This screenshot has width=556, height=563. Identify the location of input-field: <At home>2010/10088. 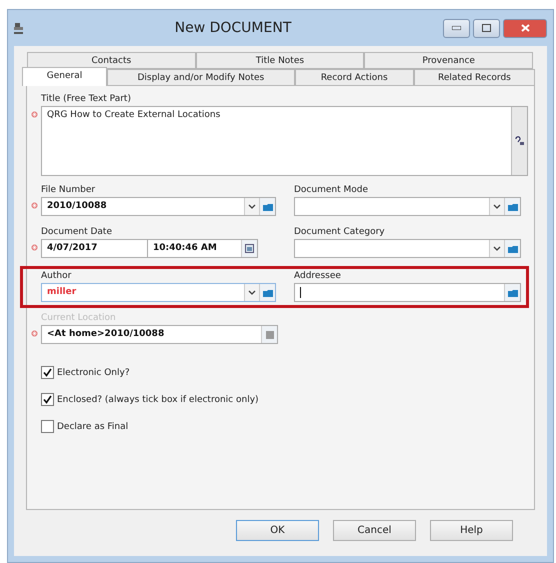
(159, 334).